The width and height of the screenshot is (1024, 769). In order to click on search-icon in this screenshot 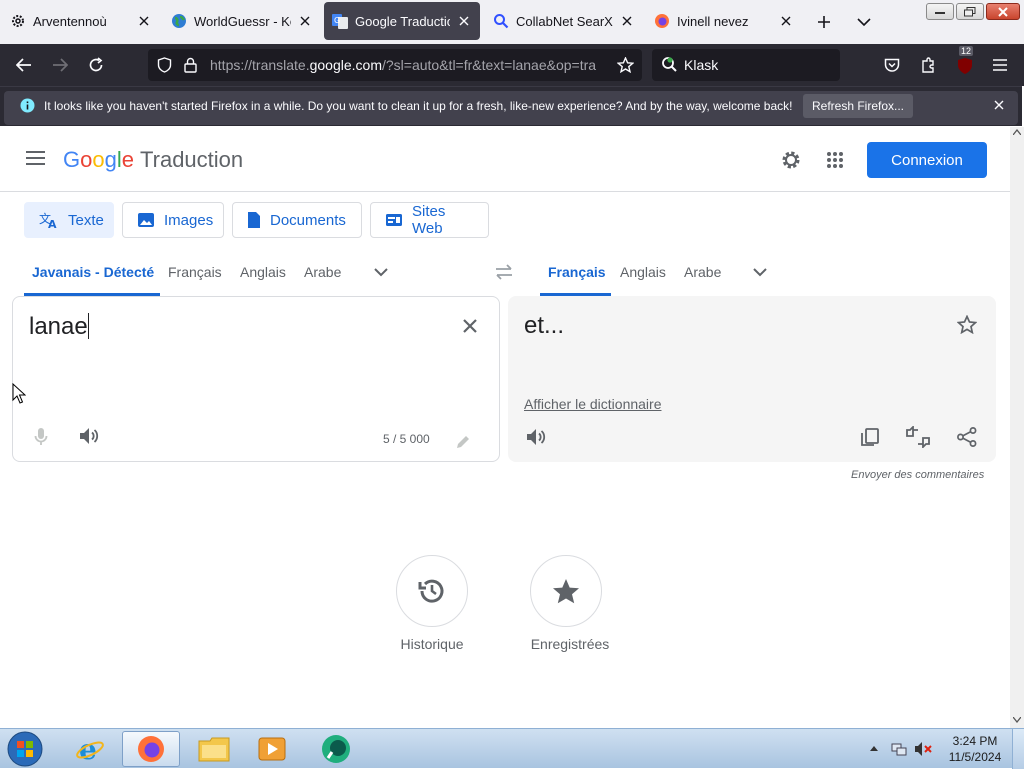, I will do `click(501, 21)`.